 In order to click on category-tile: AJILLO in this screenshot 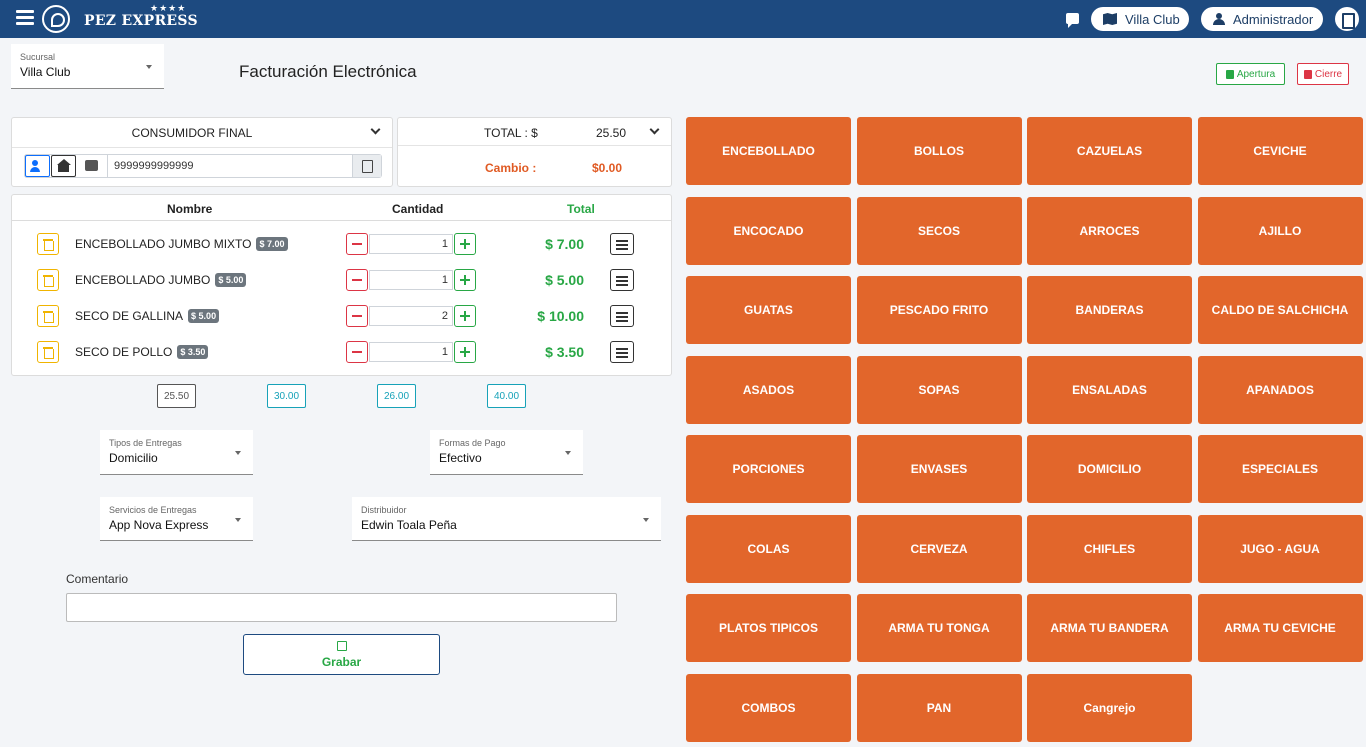, I will do `click(1280, 230)`.